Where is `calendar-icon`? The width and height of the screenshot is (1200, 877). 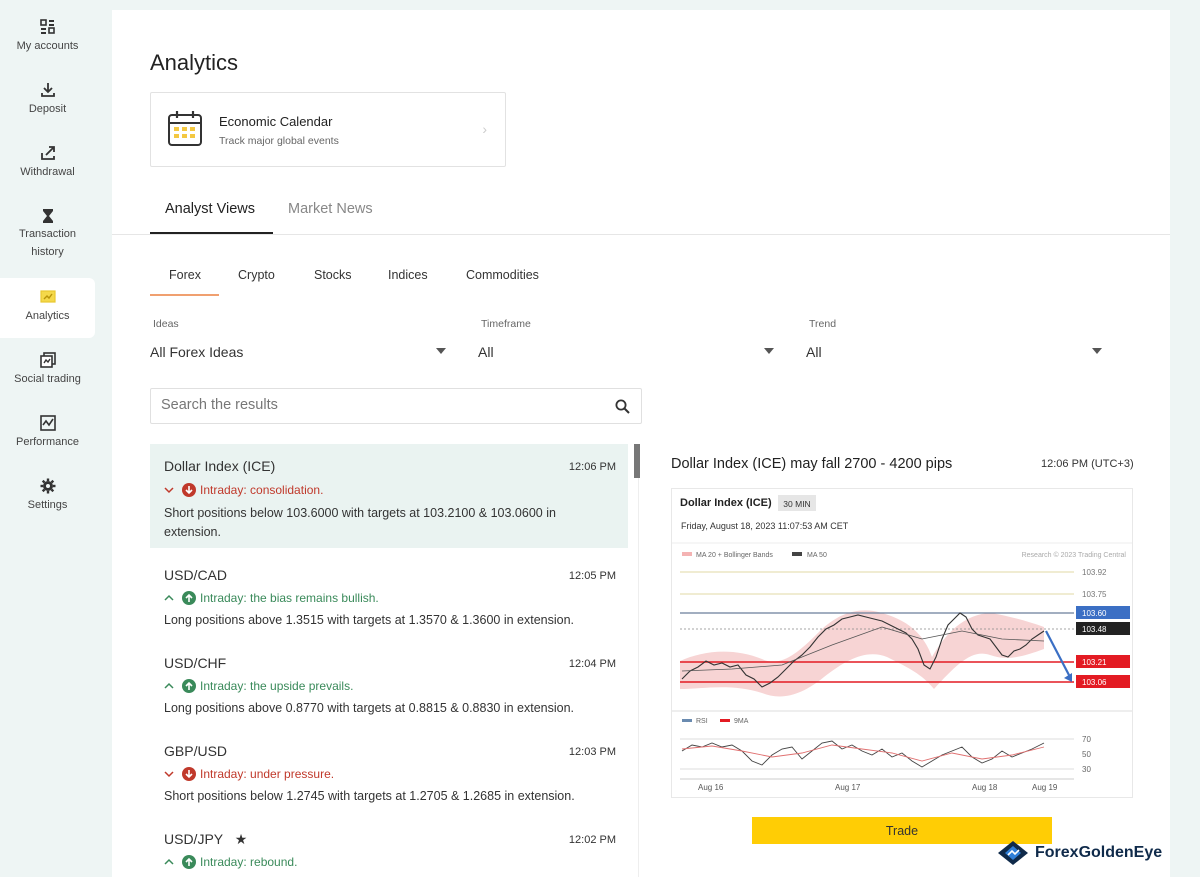
calendar-icon is located at coordinates (185, 128).